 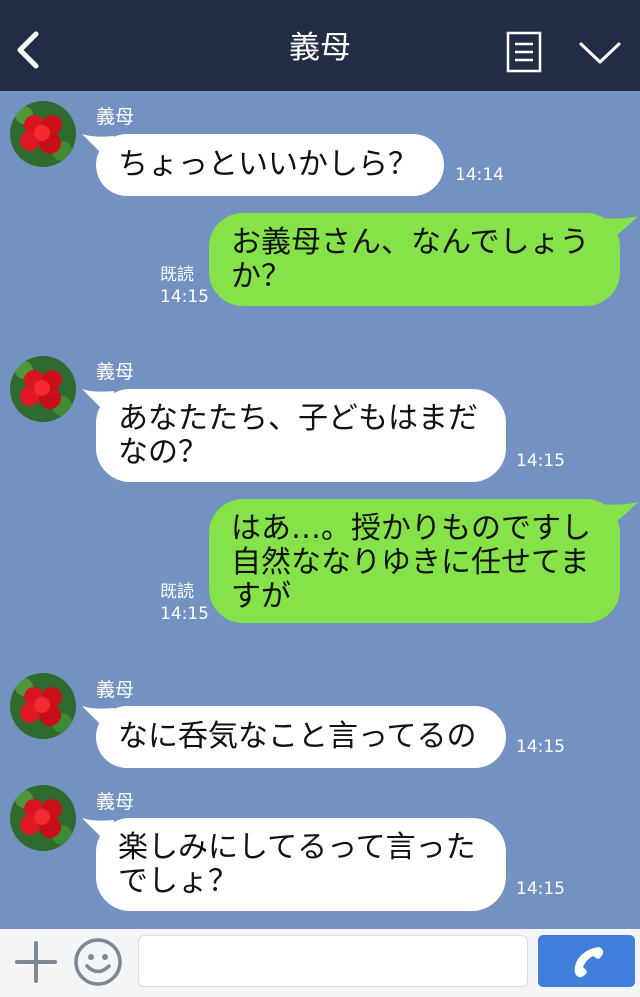 What do you see at coordinates (600, 53) in the screenshot?
I see `chevron-down-icon` at bounding box center [600, 53].